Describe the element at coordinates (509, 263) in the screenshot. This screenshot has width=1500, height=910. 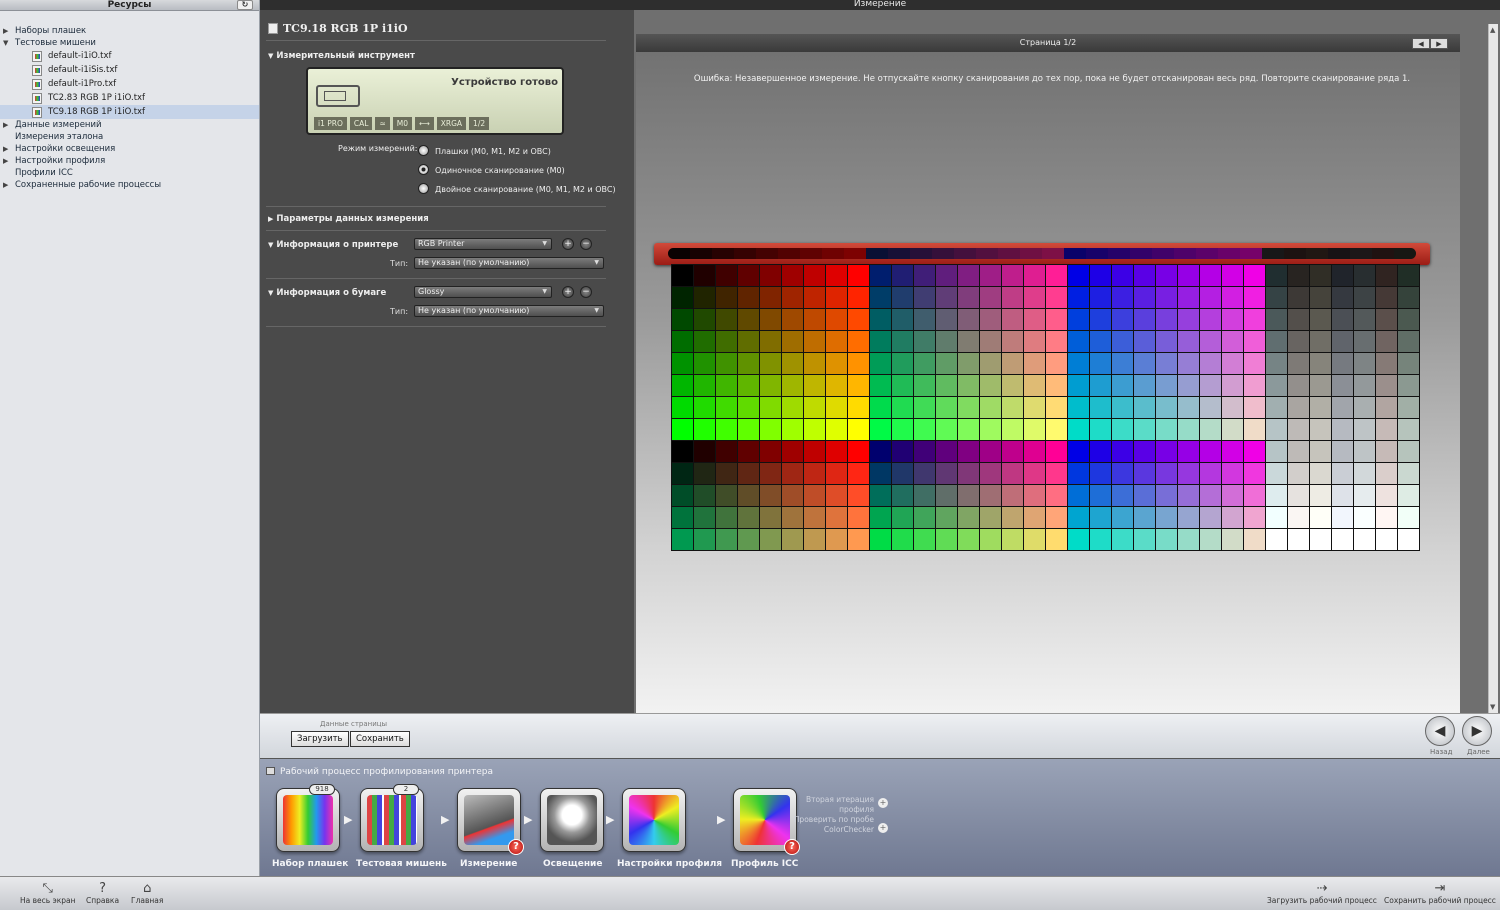
I see `printer-type-select: Не указан (по умолчанию)` at that location.